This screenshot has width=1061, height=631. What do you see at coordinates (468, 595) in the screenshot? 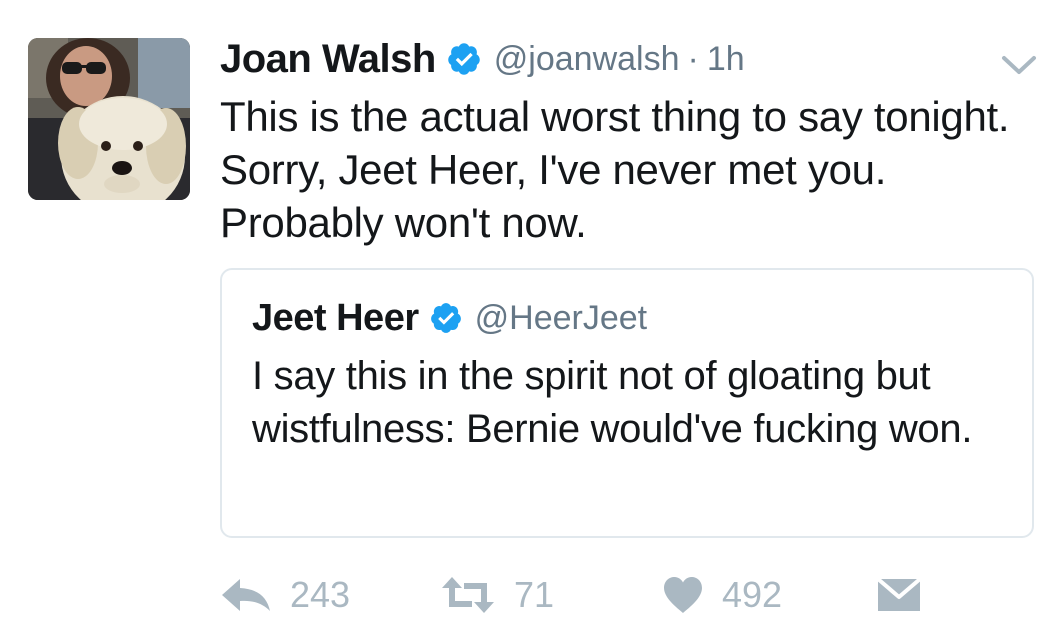
I see `retweet-icon` at bounding box center [468, 595].